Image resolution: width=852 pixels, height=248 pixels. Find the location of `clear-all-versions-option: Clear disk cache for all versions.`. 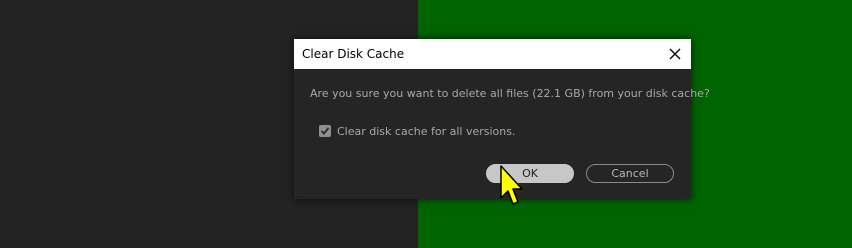

clear-all-versions-option: Clear disk cache for all versions. is located at coordinates (417, 131).